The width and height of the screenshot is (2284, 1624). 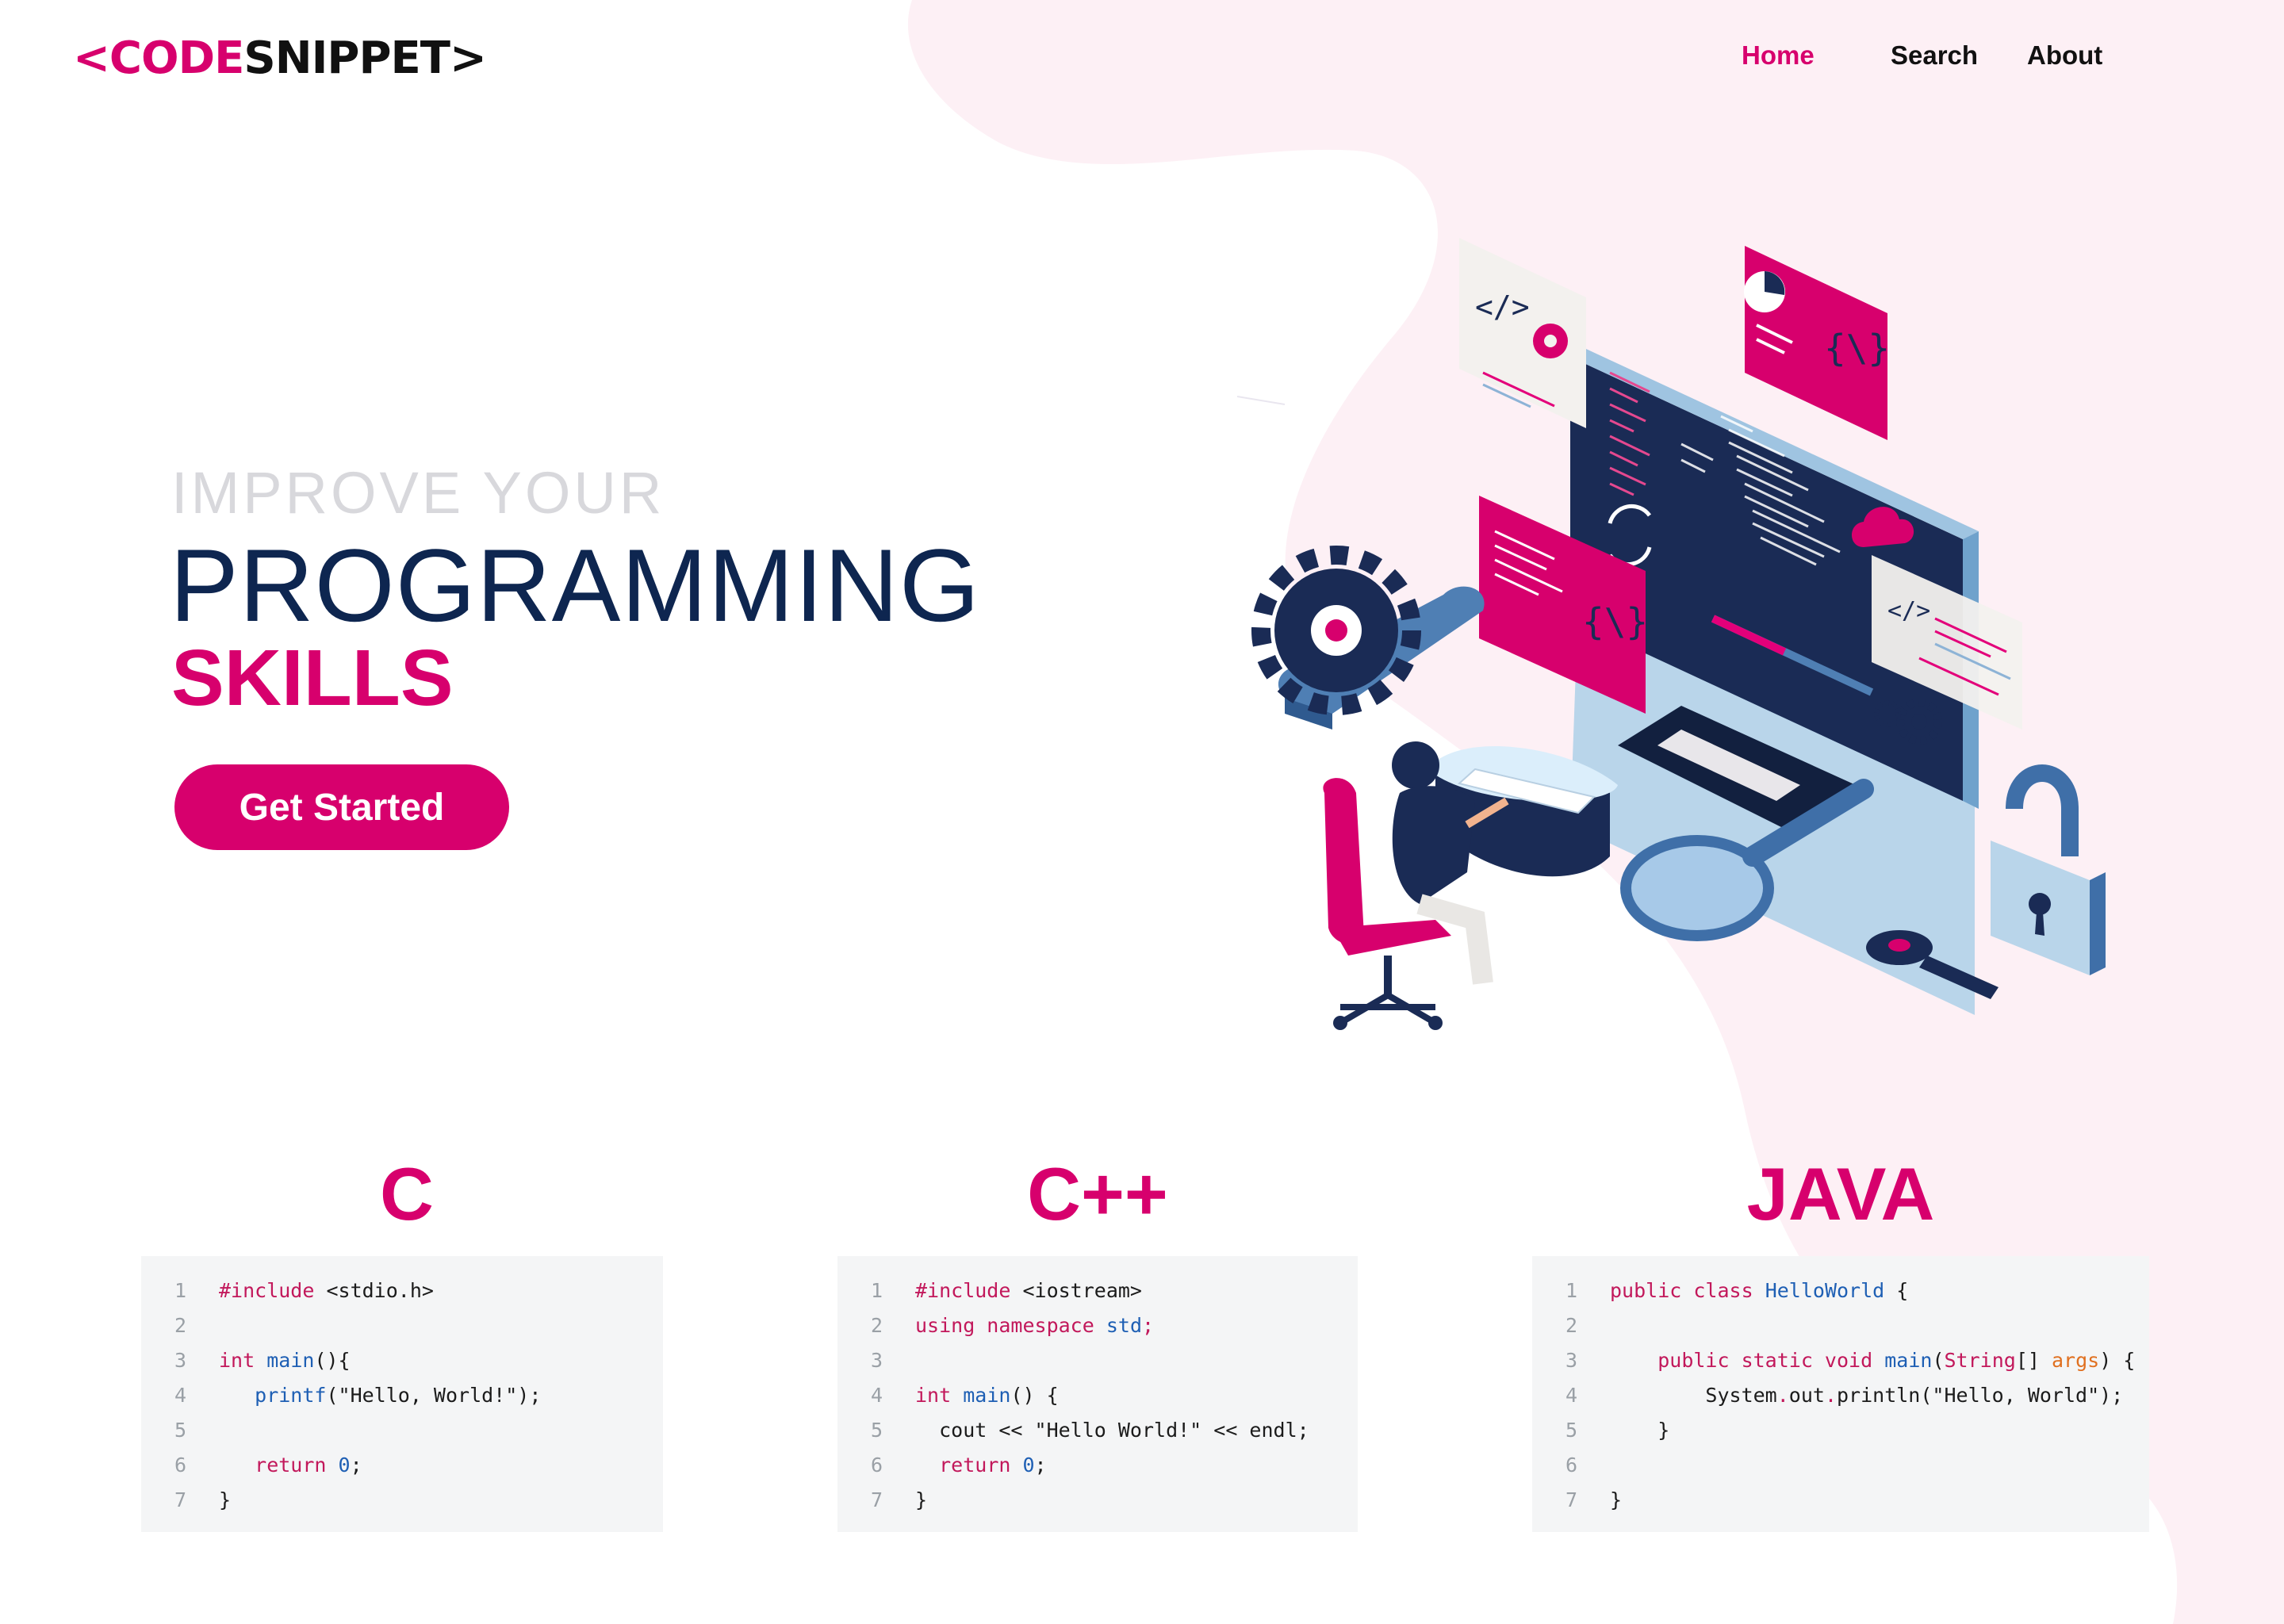 What do you see at coordinates (1778, 55) in the screenshot?
I see `nav-home-link: Home` at bounding box center [1778, 55].